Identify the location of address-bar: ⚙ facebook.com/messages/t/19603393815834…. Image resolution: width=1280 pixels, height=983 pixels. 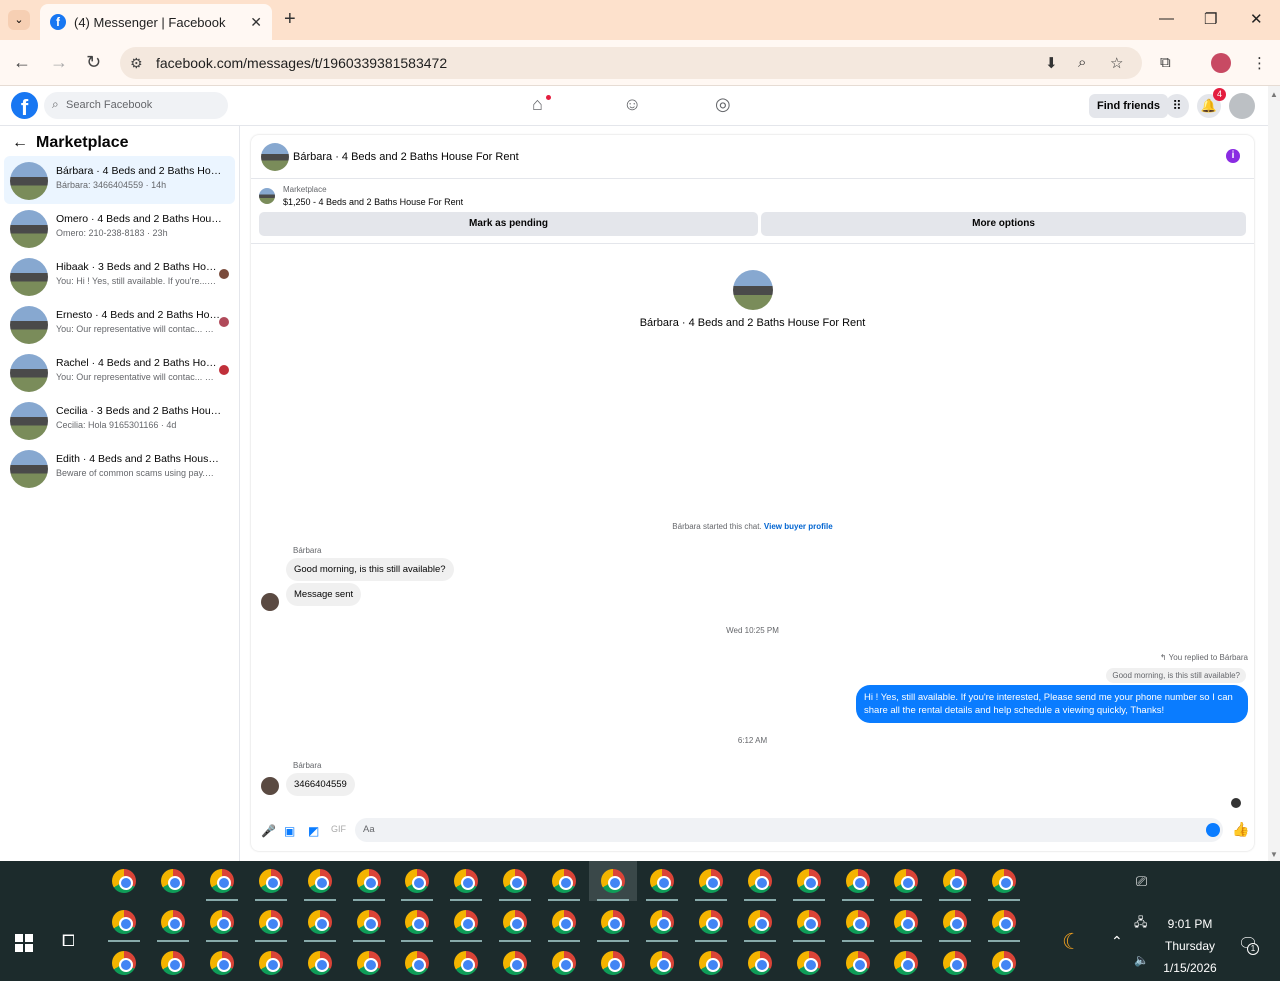
(631, 63).